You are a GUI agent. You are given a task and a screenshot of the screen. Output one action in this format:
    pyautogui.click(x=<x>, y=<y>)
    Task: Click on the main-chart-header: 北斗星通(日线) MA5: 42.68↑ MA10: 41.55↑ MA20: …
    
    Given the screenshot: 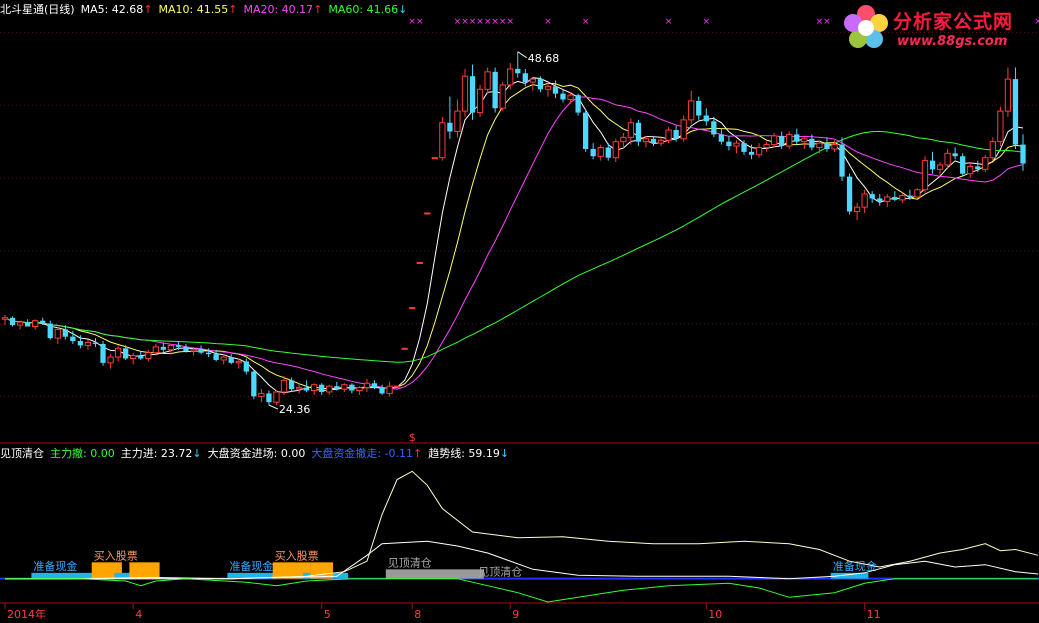 What is the action you would take?
    pyautogui.click(x=203, y=9)
    